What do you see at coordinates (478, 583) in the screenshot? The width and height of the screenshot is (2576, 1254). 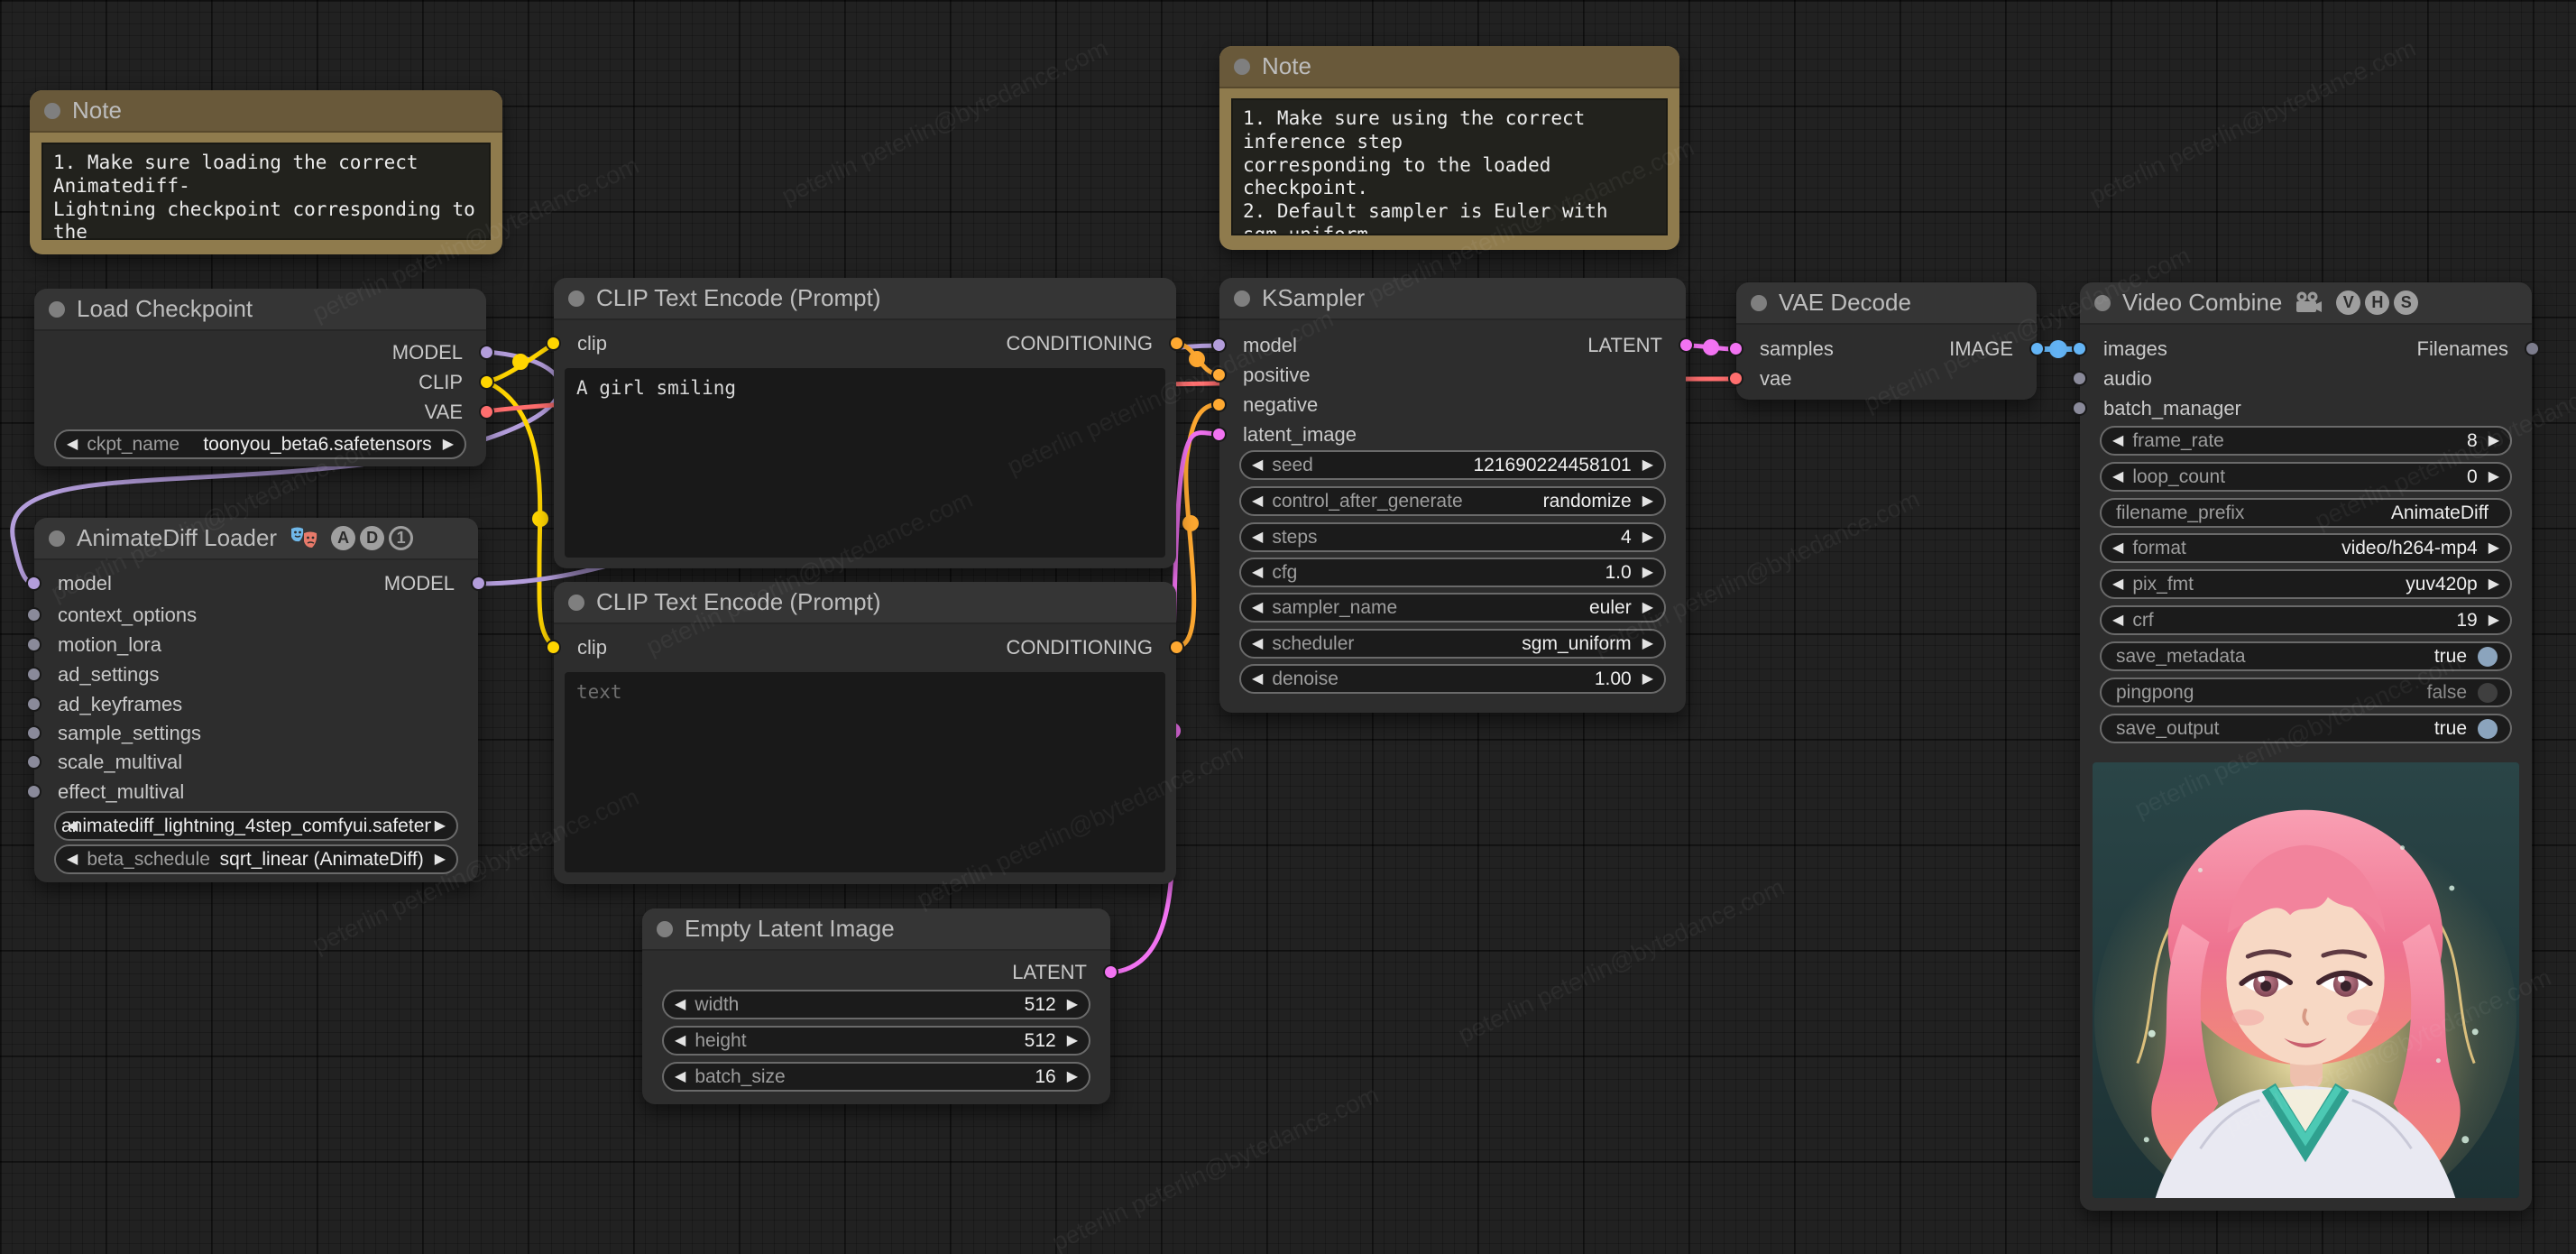 I see `output-port-model` at bounding box center [478, 583].